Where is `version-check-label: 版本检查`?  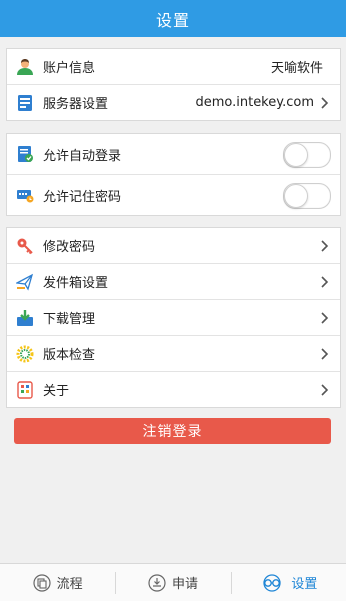 version-check-label: 版本检查 is located at coordinates (69, 355).